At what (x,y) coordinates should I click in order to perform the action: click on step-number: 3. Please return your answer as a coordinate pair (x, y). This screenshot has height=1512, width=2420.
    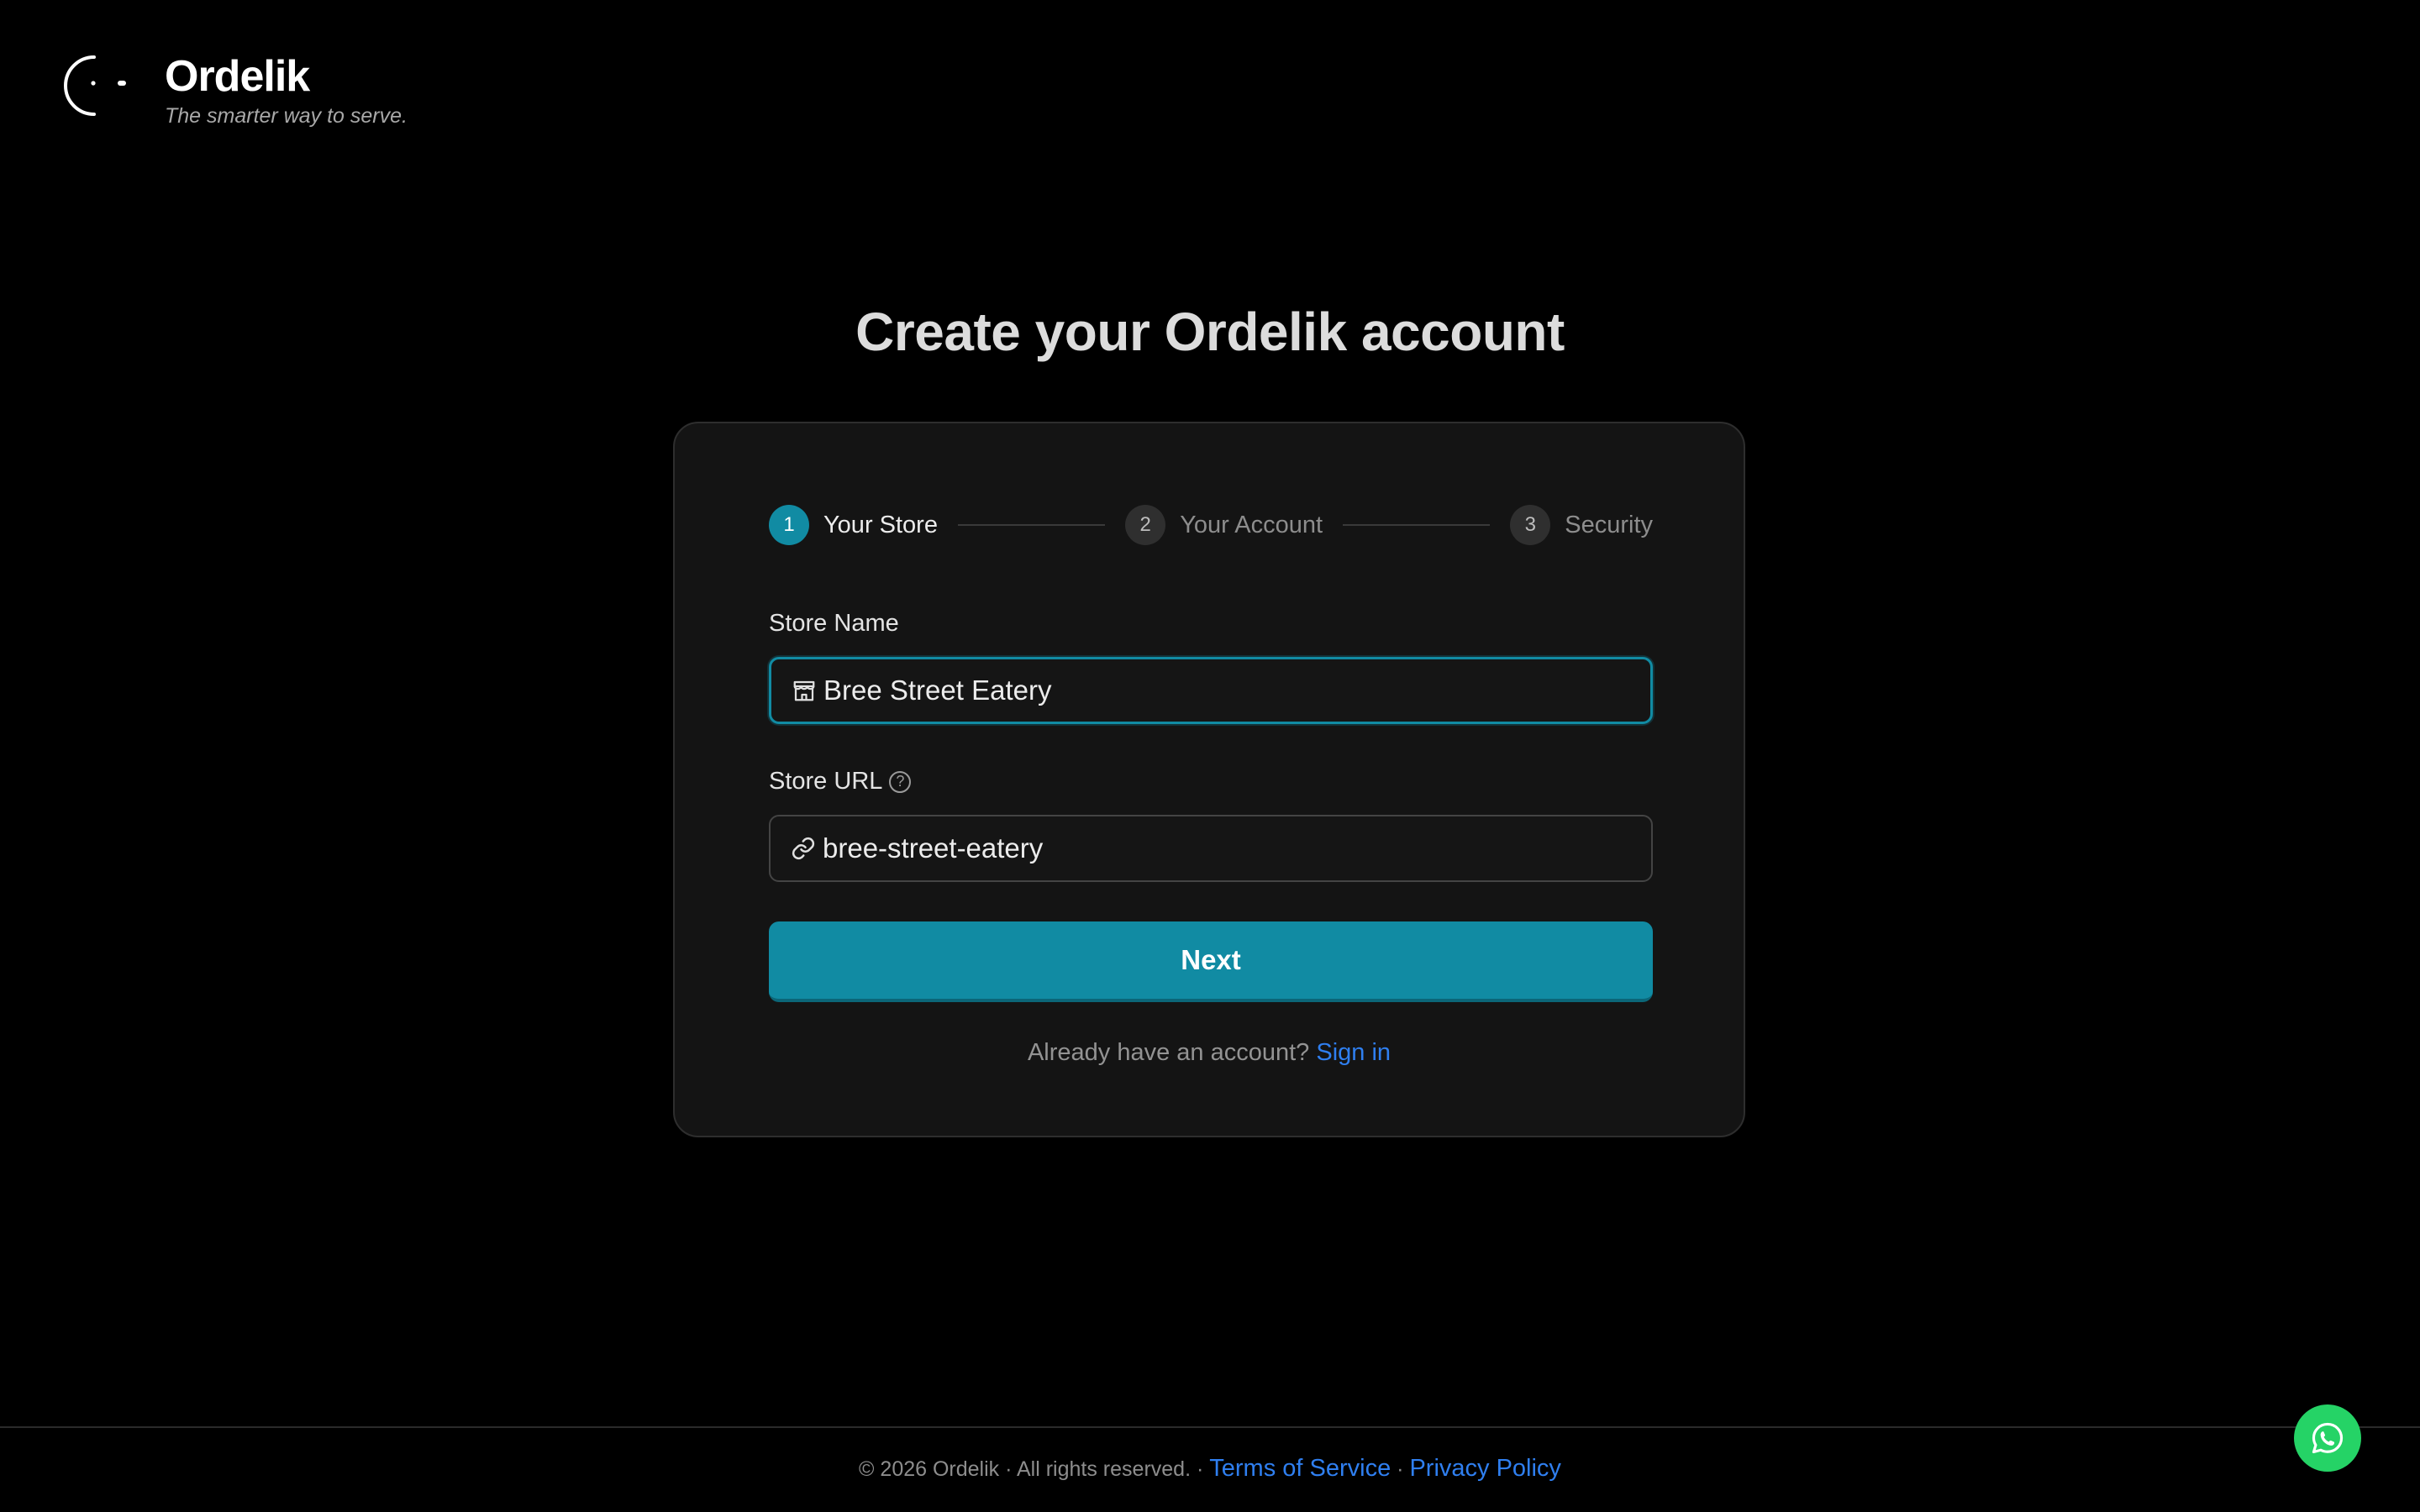
    Looking at the image, I should click on (1530, 525).